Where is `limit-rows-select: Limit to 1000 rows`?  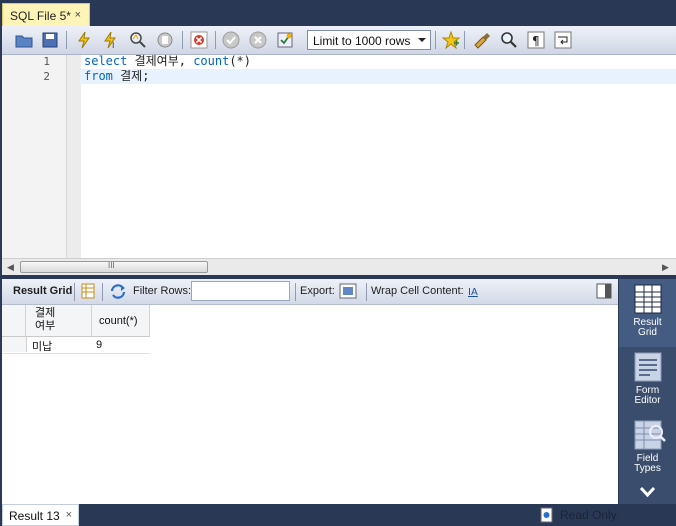 limit-rows-select: Limit to 1000 rows is located at coordinates (369, 40).